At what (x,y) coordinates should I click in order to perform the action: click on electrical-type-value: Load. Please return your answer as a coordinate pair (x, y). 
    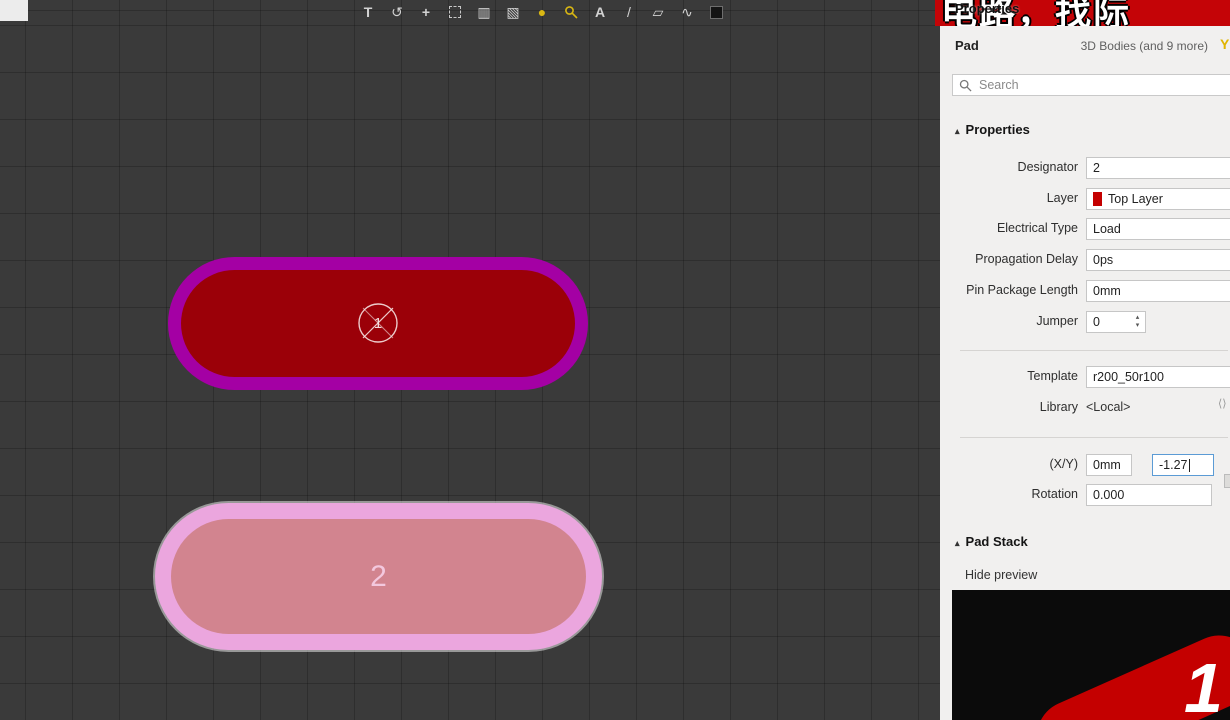
    Looking at the image, I should click on (1107, 229).